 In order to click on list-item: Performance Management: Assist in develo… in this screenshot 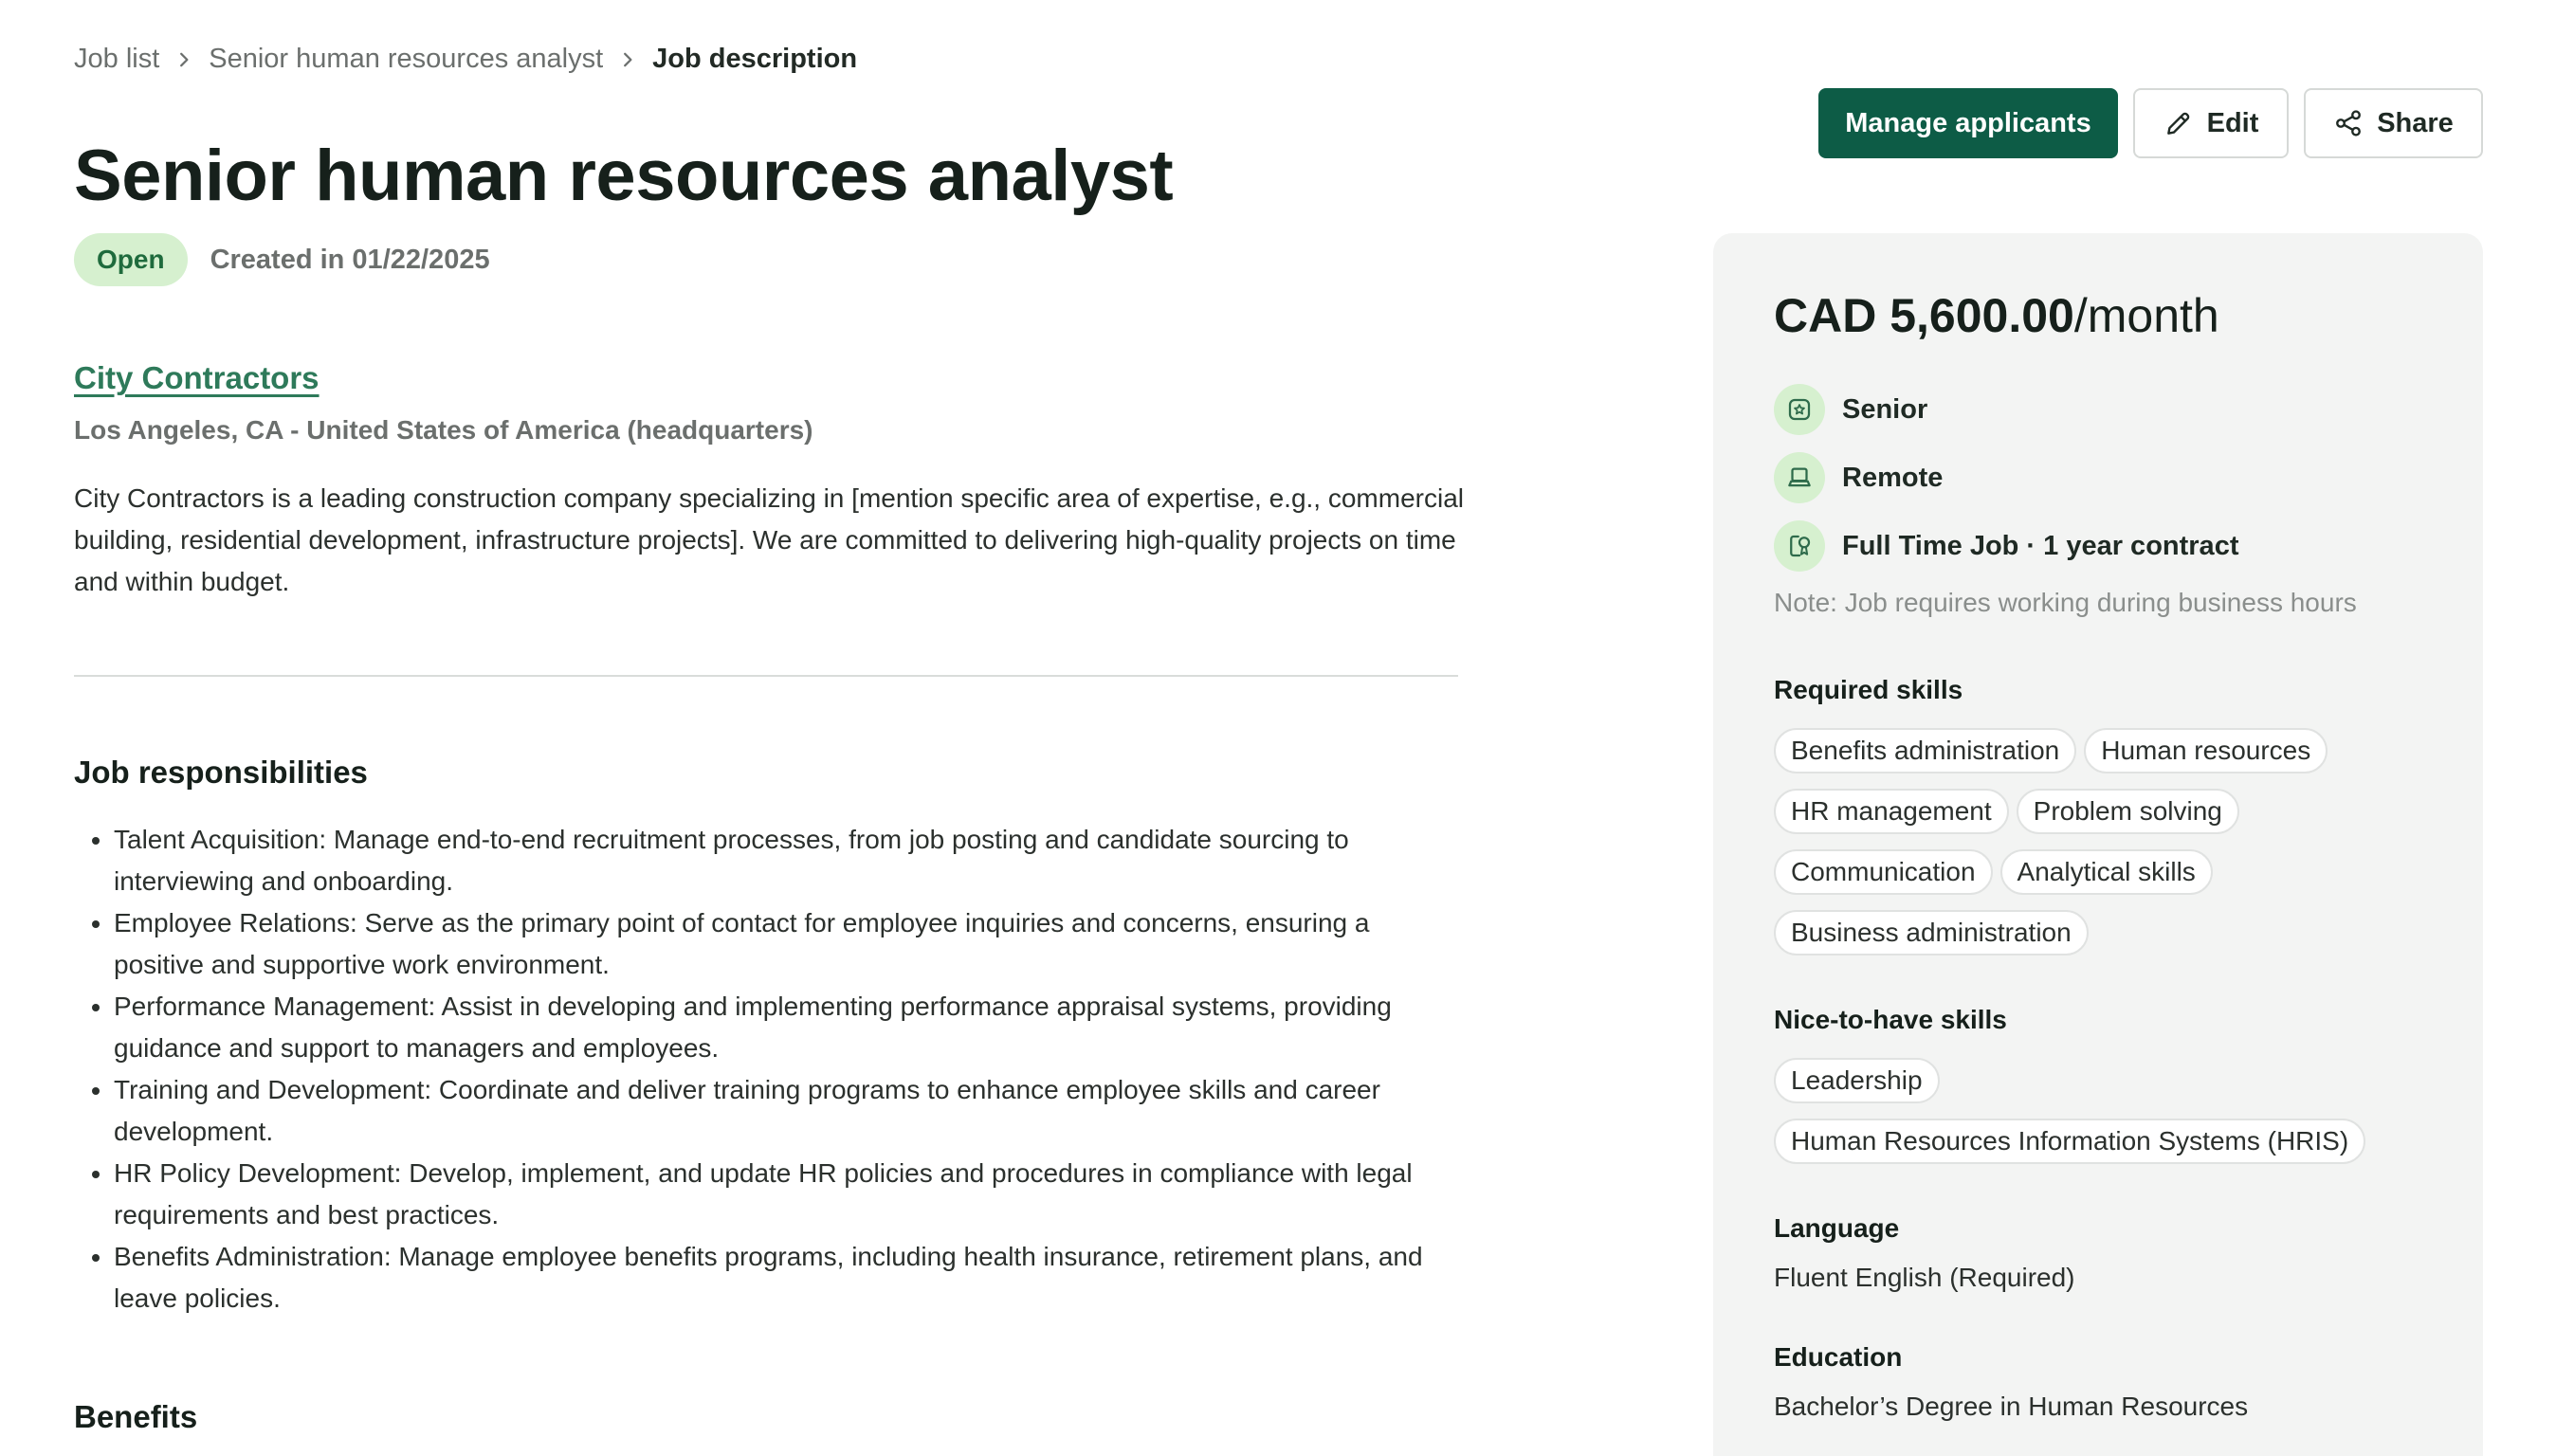, I will do `click(788, 1027)`.